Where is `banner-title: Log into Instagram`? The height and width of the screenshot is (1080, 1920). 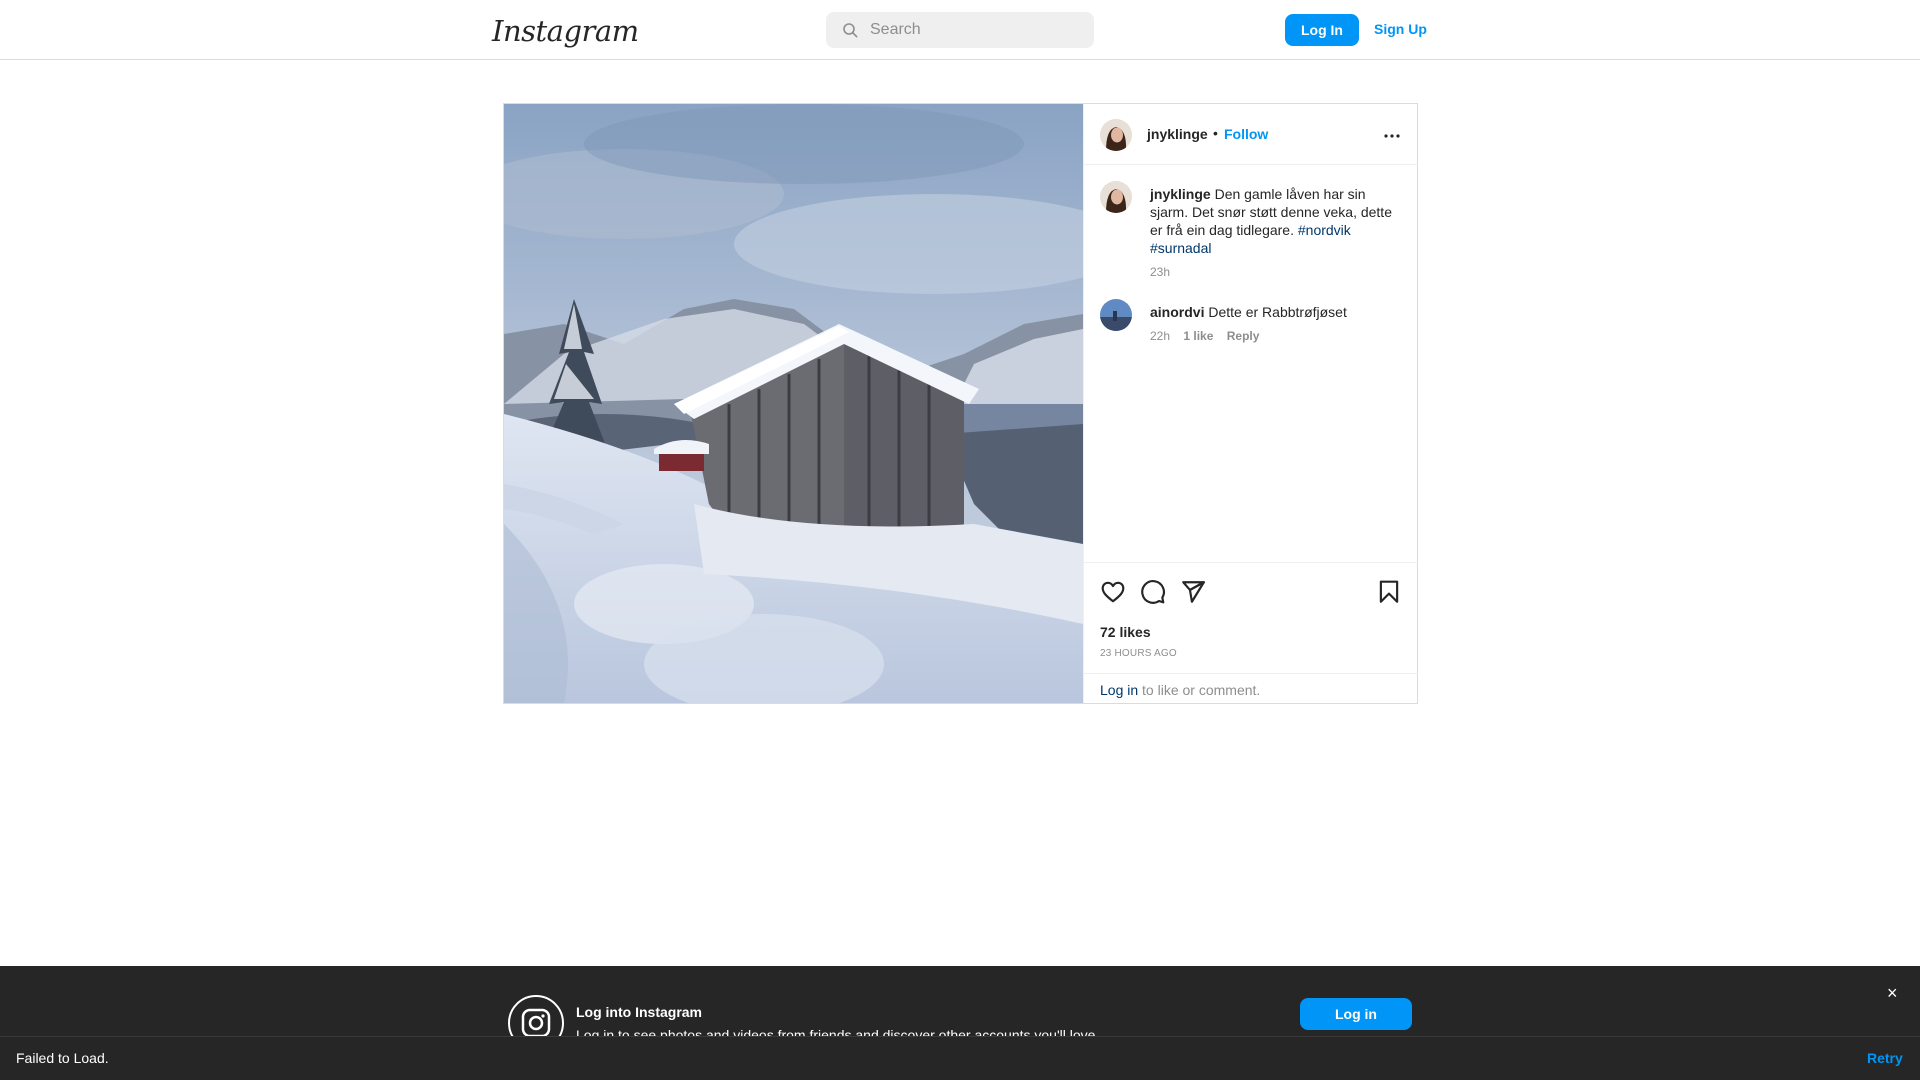
banner-title: Log into Instagram is located at coordinates (639, 1012).